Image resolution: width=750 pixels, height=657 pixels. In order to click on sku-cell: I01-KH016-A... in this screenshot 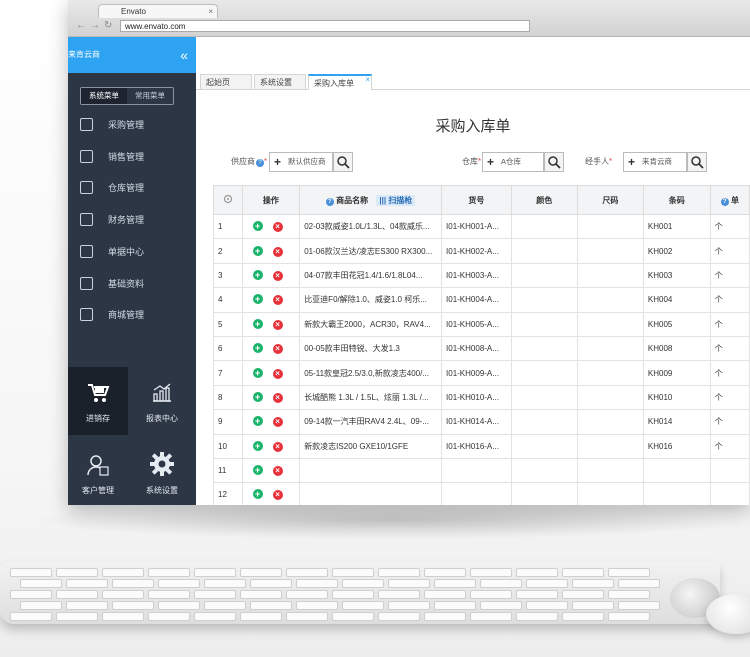, I will do `click(476, 446)`.